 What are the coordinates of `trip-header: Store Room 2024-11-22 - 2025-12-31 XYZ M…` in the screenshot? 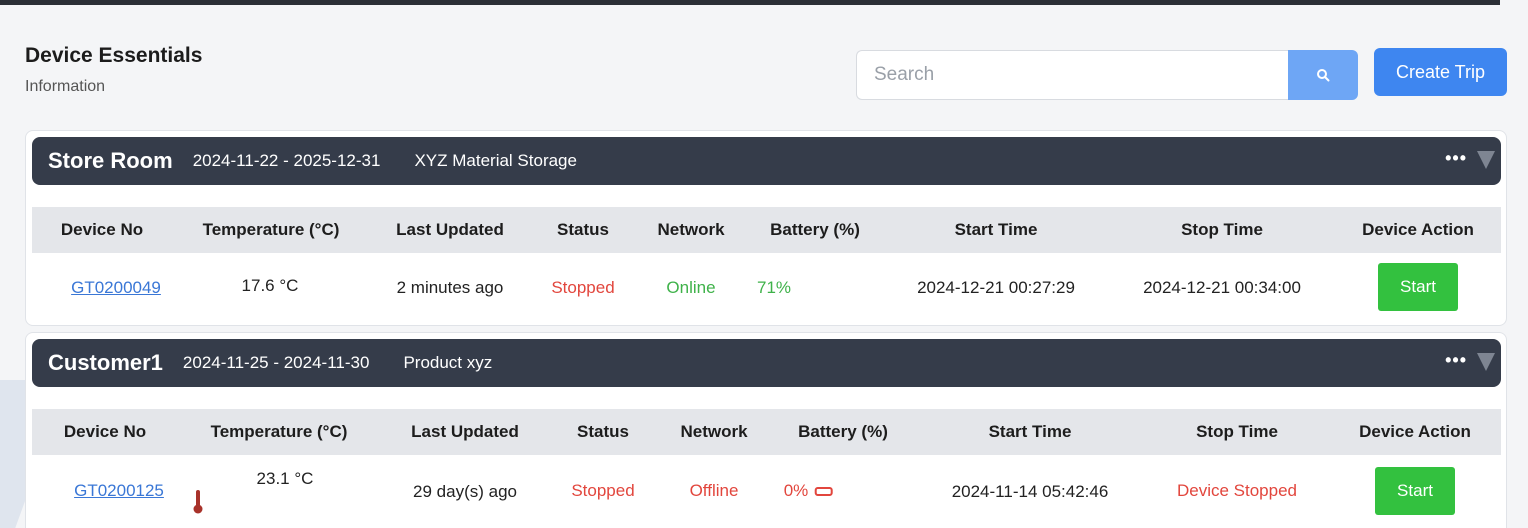 It's located at (766, 161).